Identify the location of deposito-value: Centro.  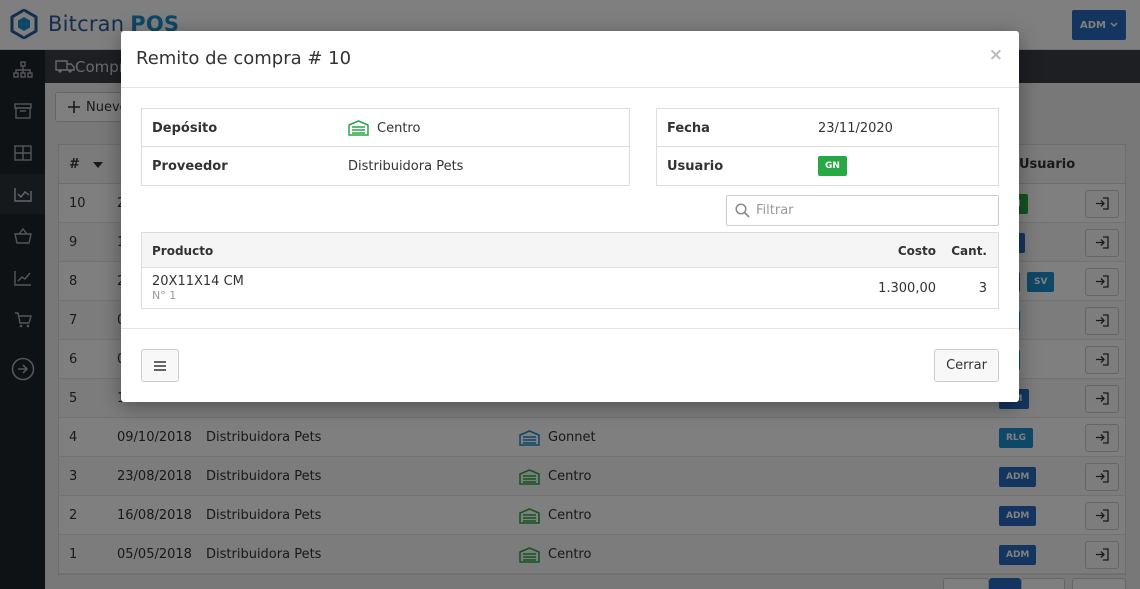
(384, 128).